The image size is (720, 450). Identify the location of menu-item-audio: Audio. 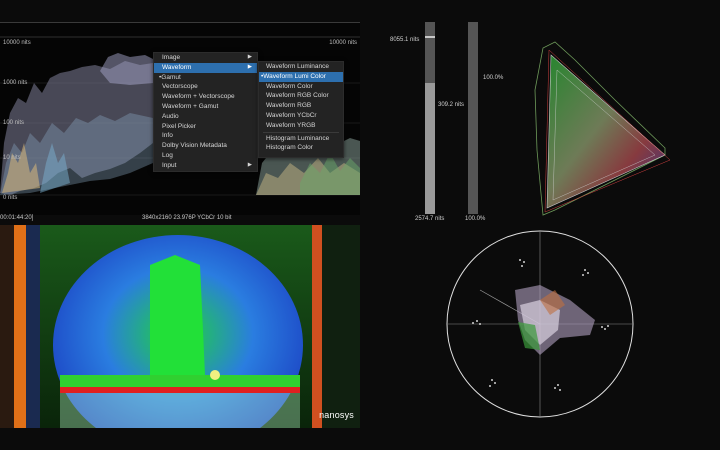
(205, 117).